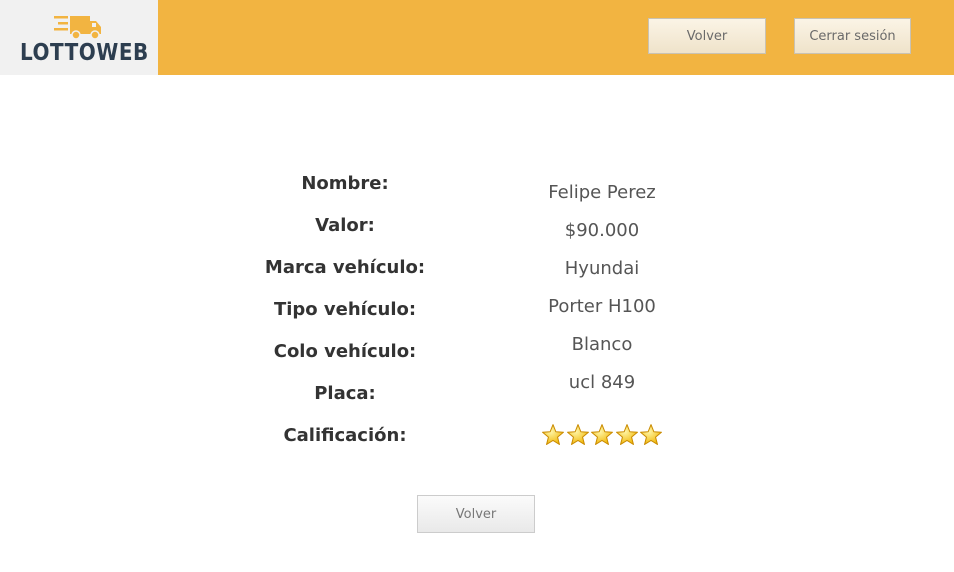 This screenshot has width=954, height=572. What do you see at coordinates (602, 192) in the screenshot?
I see `value-name: Felipe Perez` at bounding box center [602, 192].